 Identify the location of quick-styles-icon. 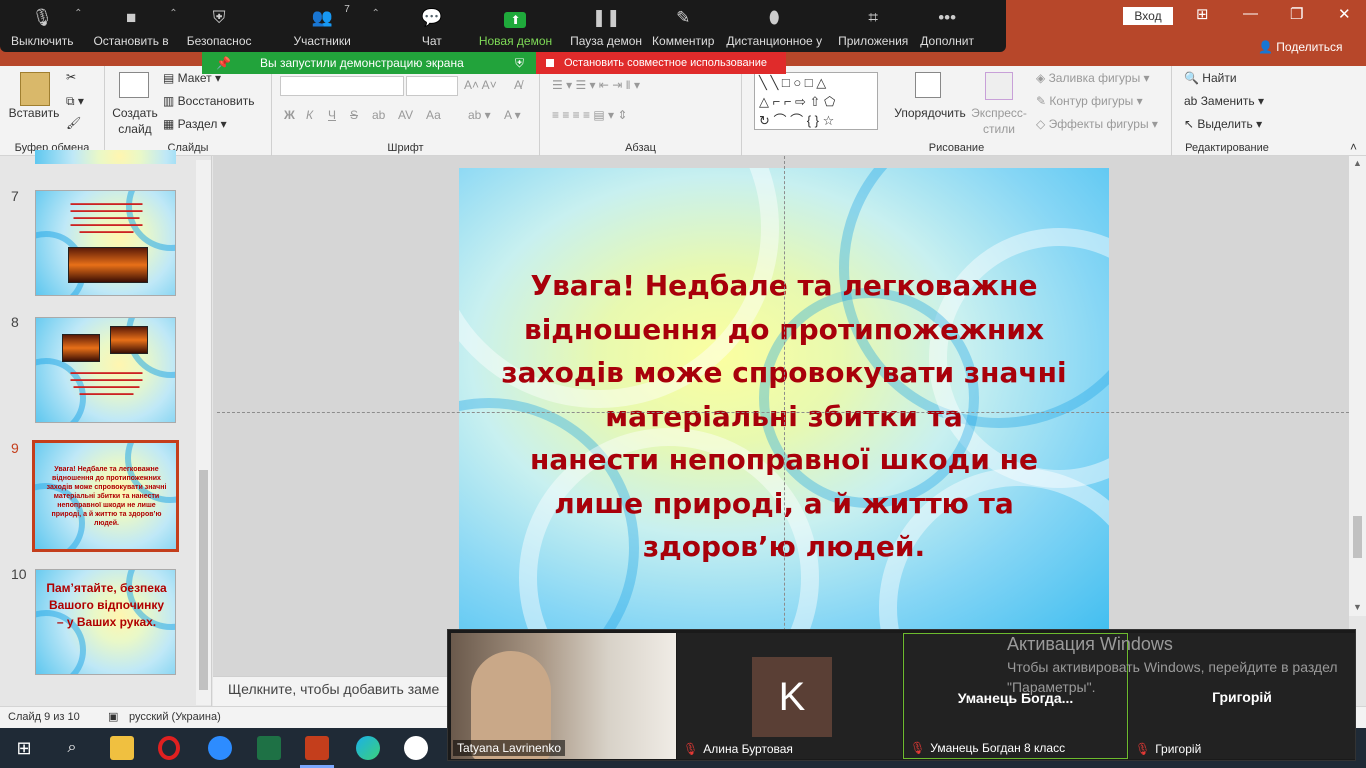
(999, 86).